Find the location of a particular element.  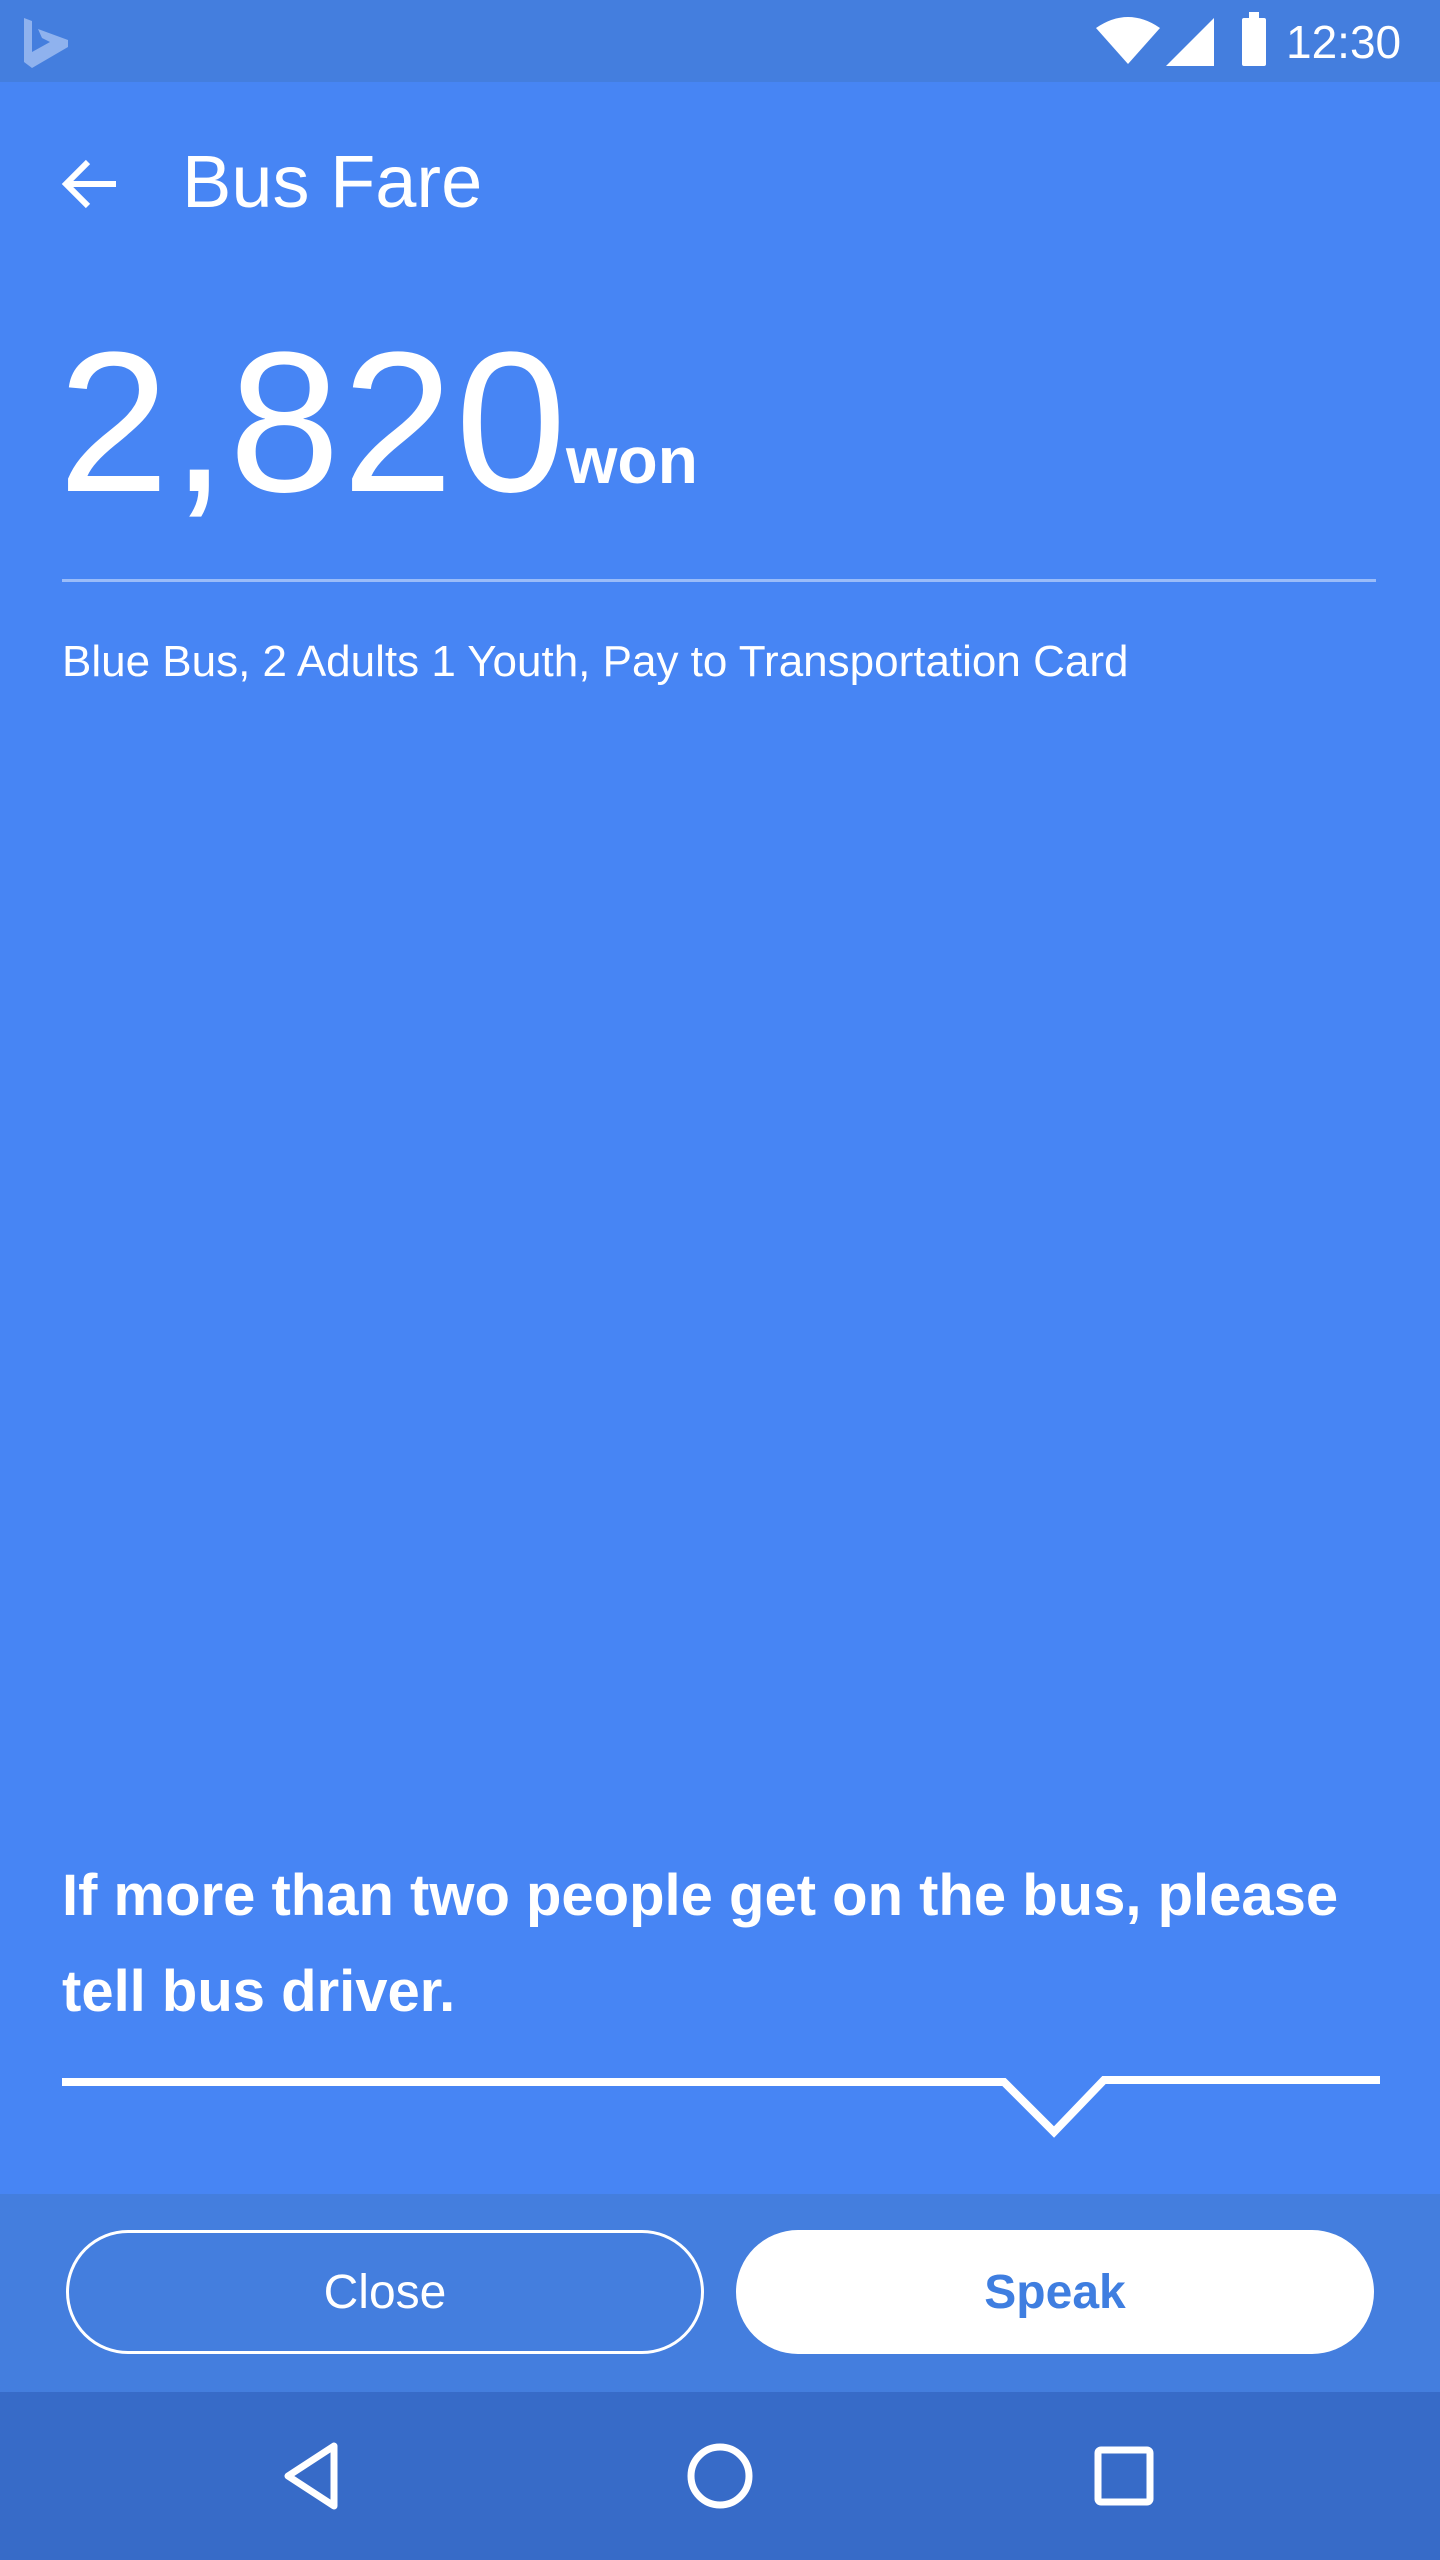

navigation-bar is located at coordinates (720, 2476).